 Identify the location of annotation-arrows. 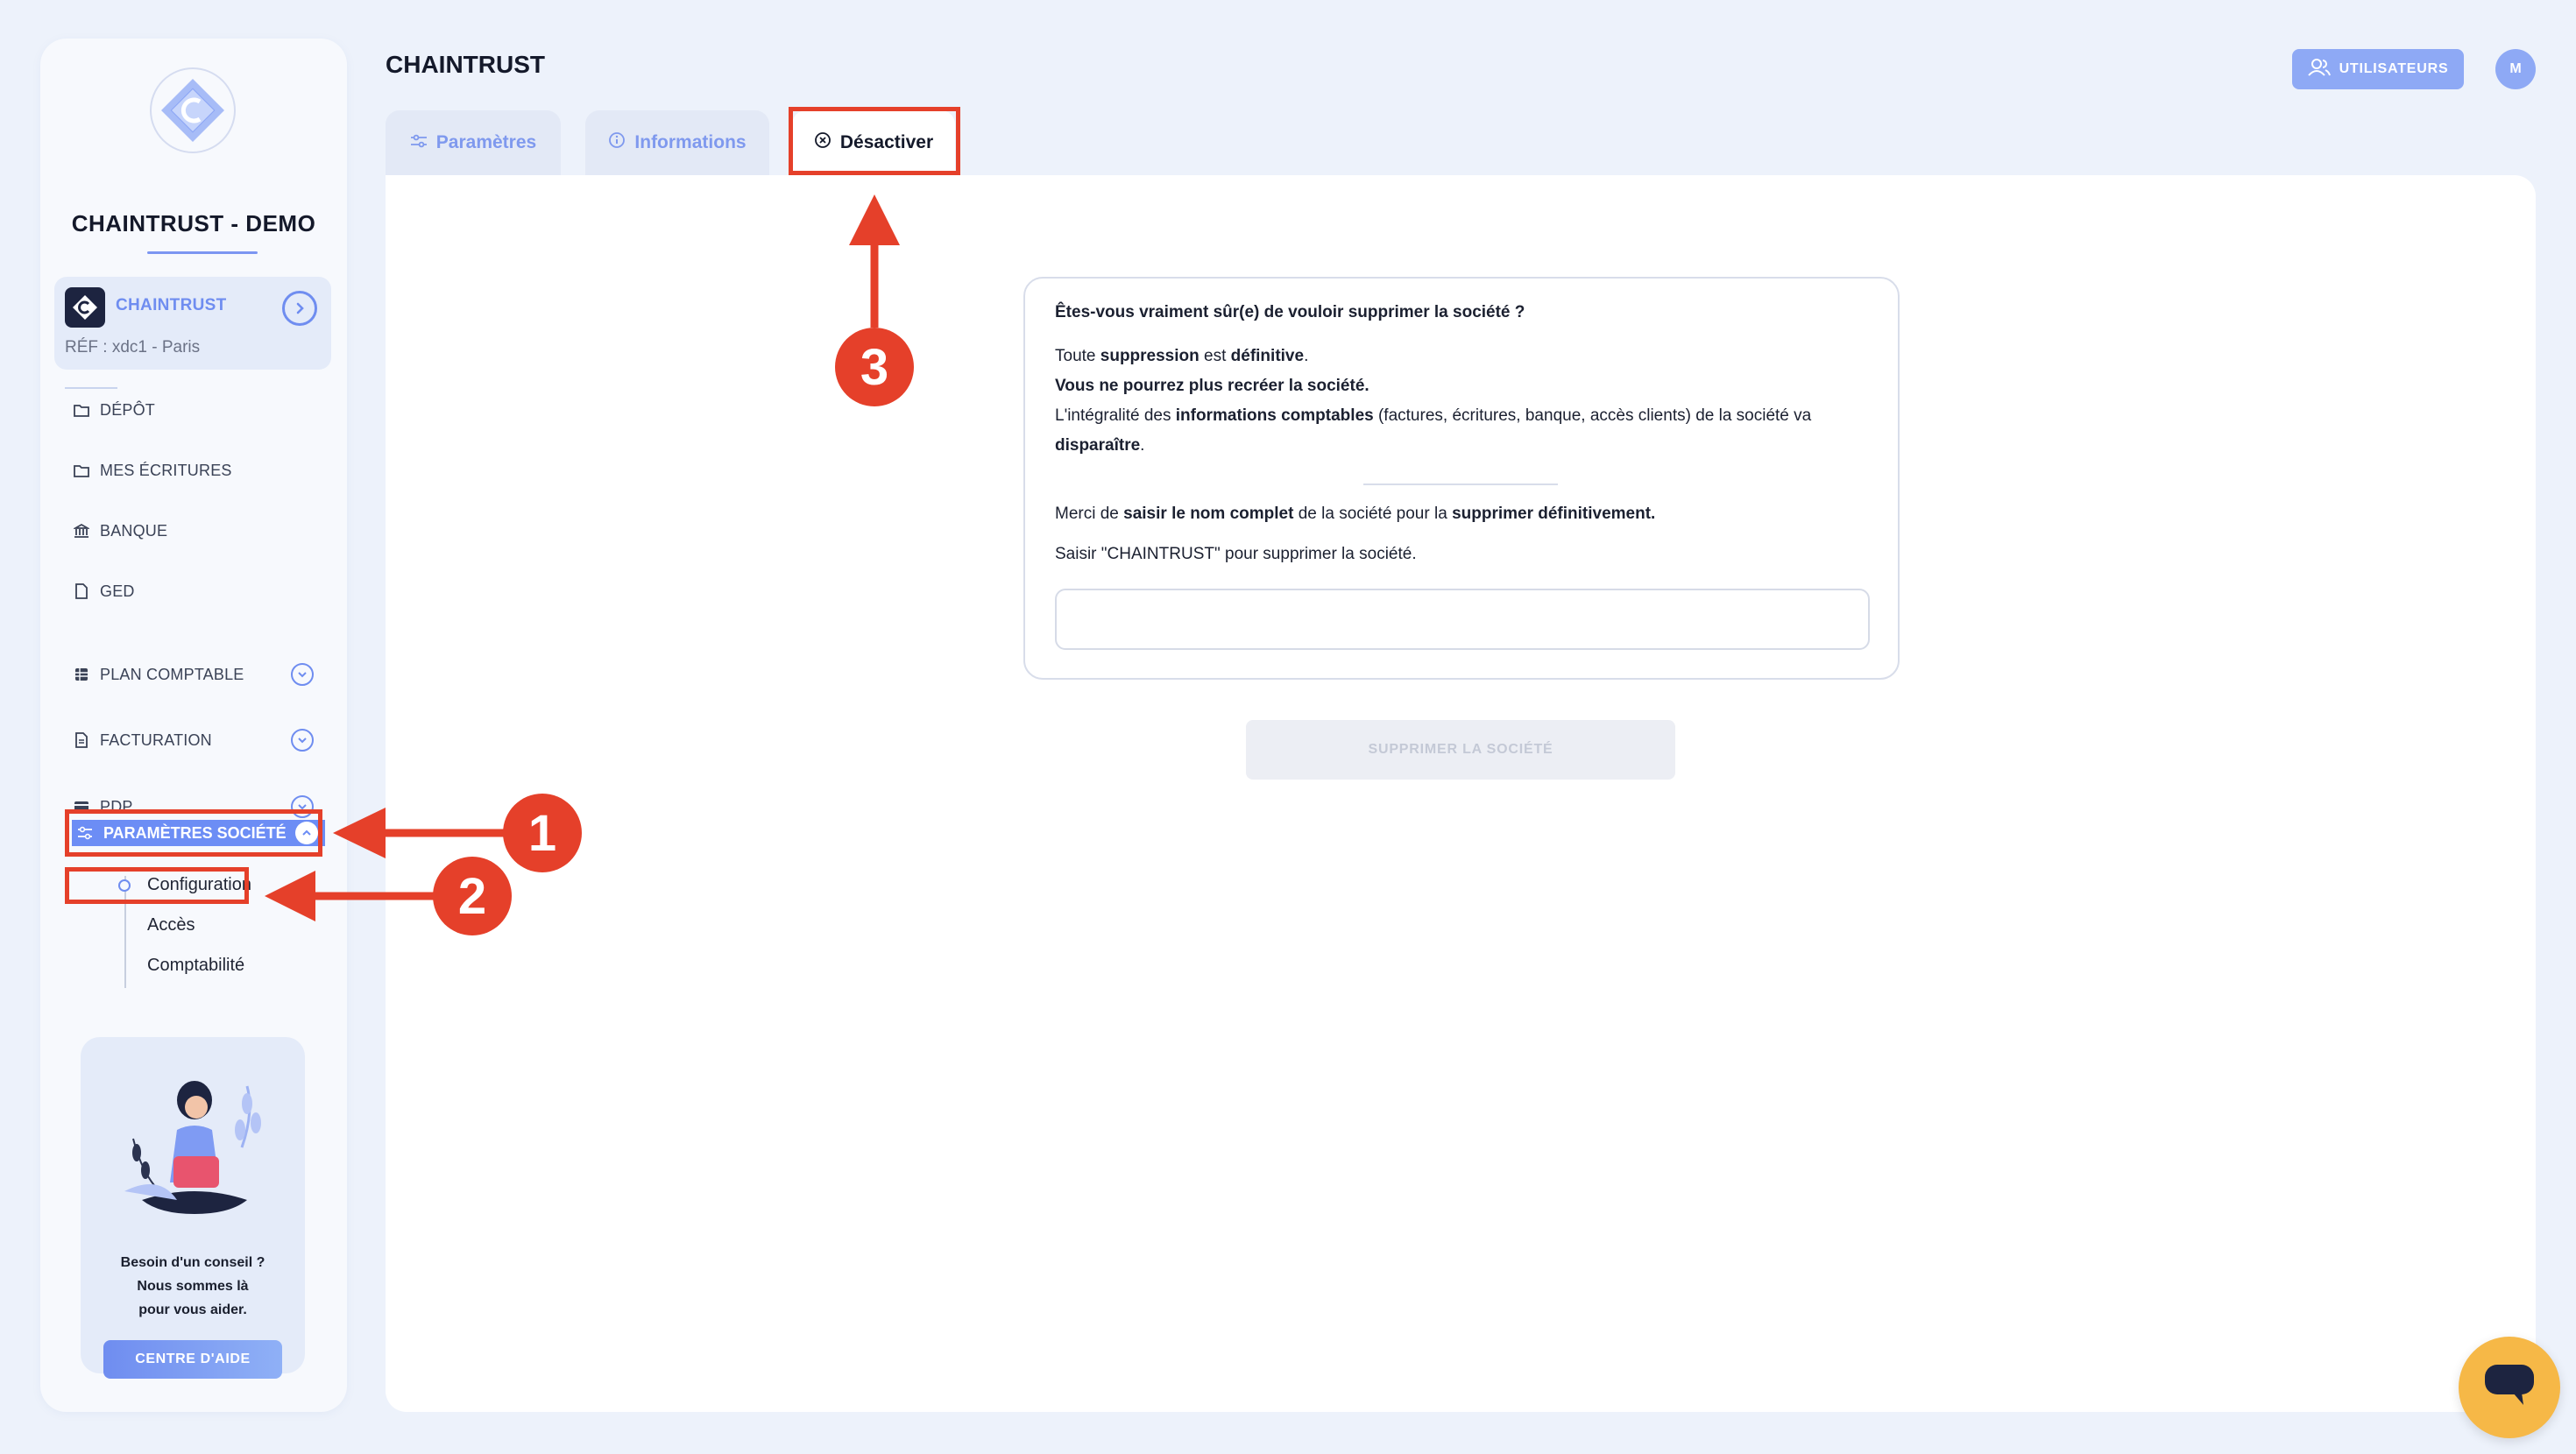
(582, 557).